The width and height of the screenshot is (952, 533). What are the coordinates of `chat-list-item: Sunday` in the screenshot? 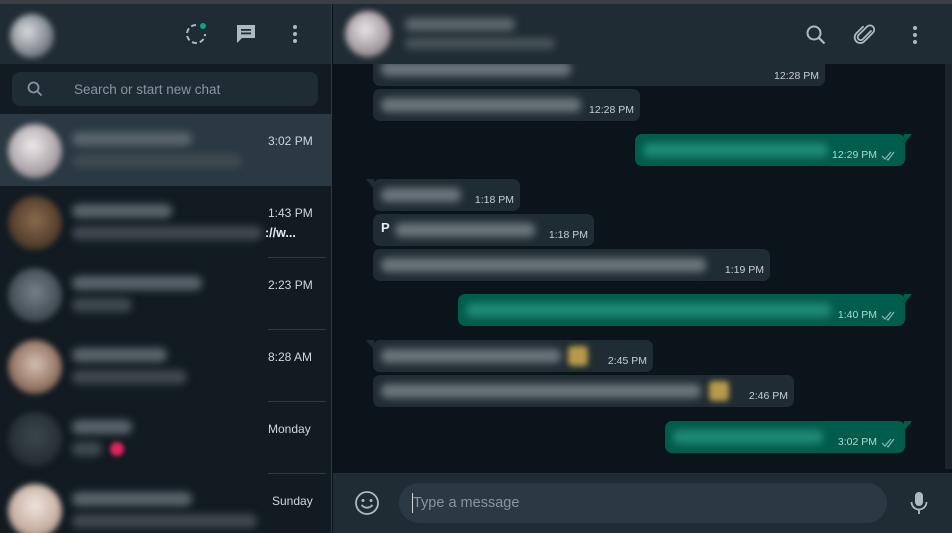 It's located at (165, 503).